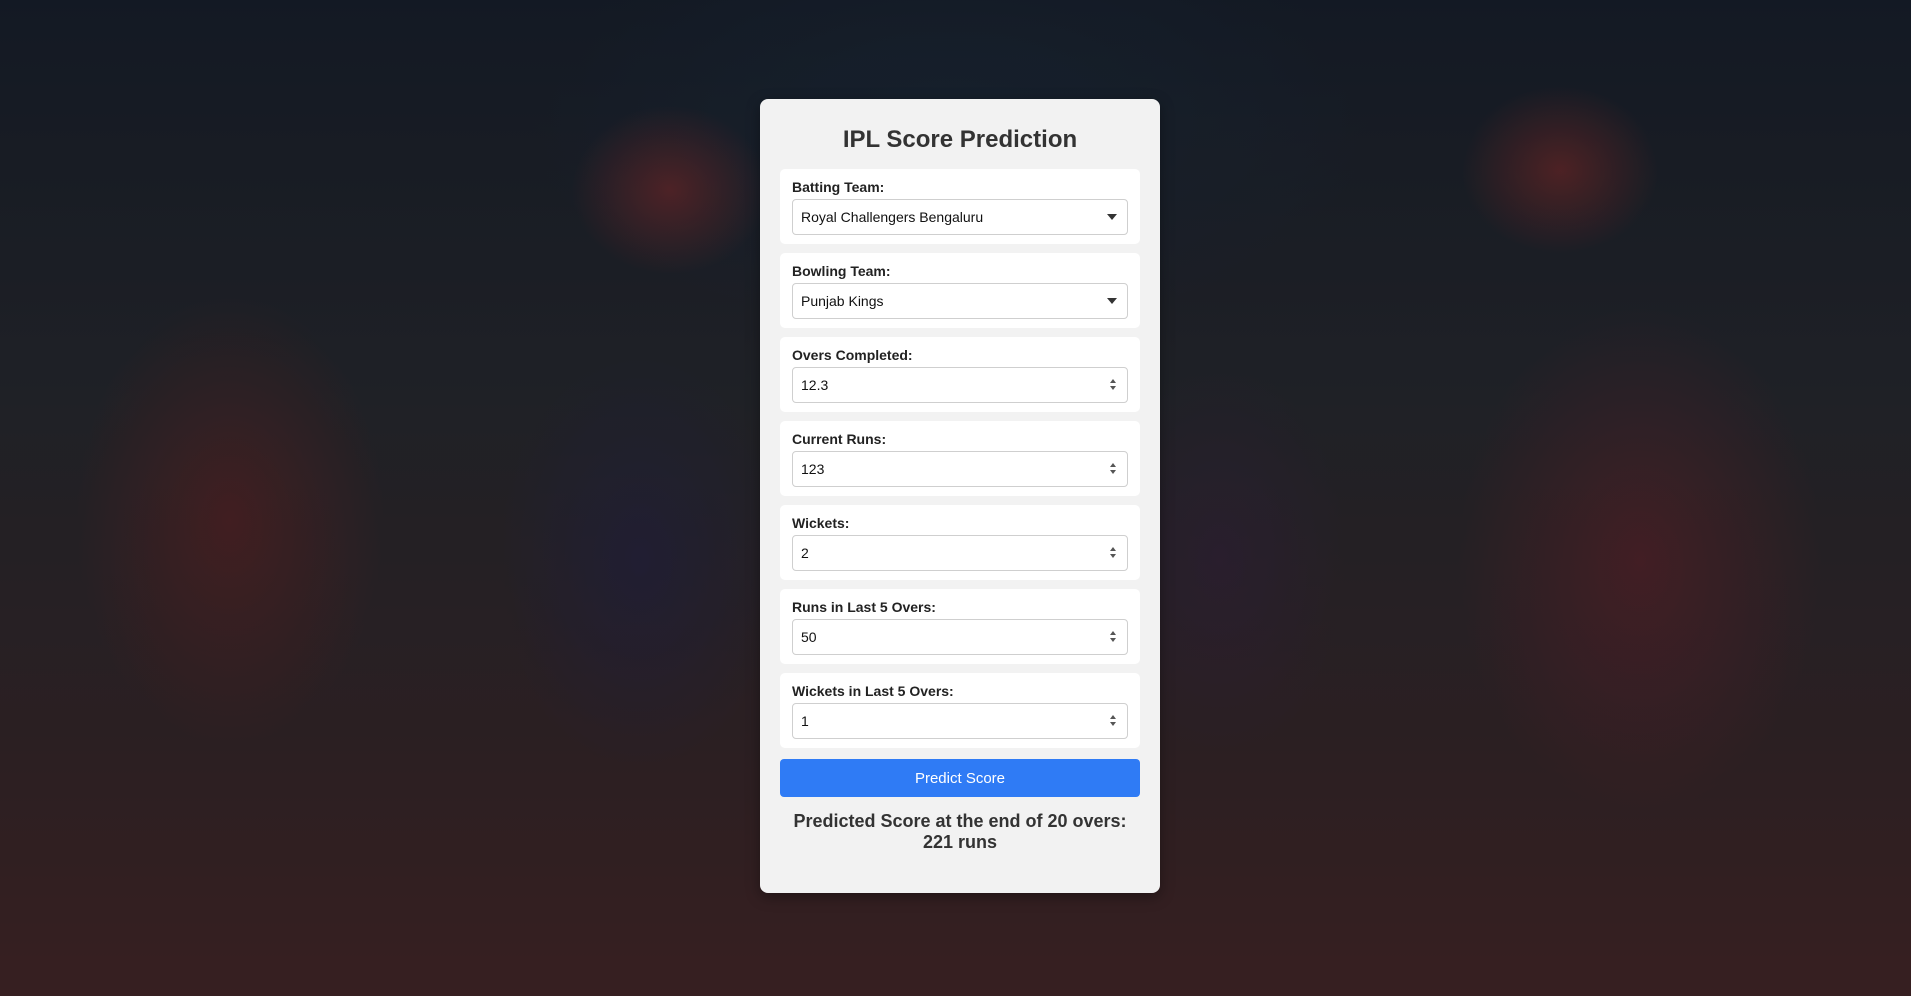 The height and width of the screenshot is (996, 1911). Describe the element at coordinates (960, 637) in the screenshot. I see `runs-last-5-input: 50` at that location.